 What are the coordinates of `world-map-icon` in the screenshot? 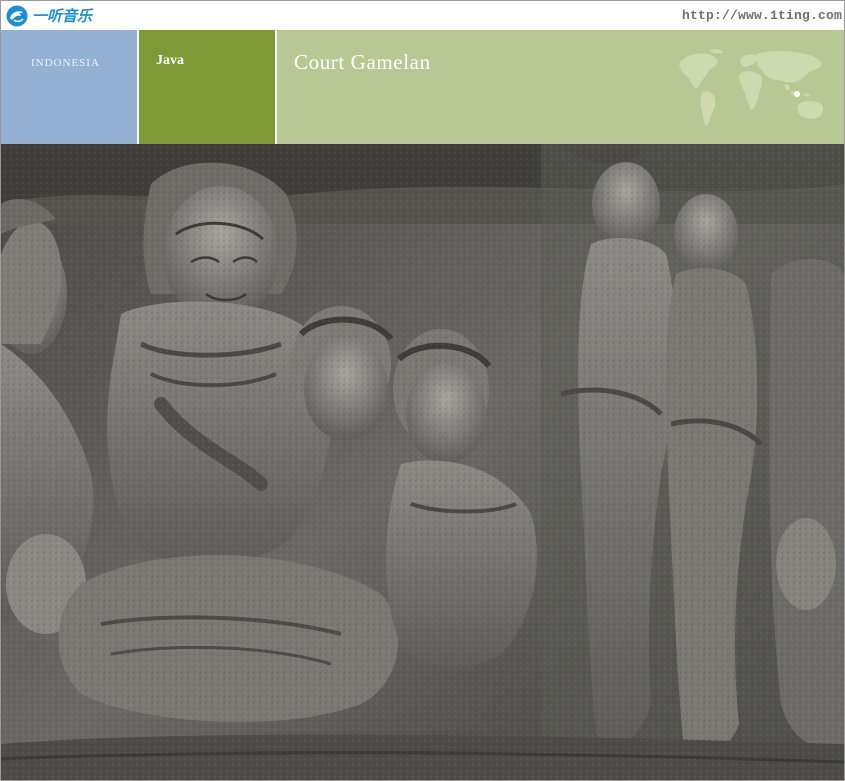 It's located at (751, 87).